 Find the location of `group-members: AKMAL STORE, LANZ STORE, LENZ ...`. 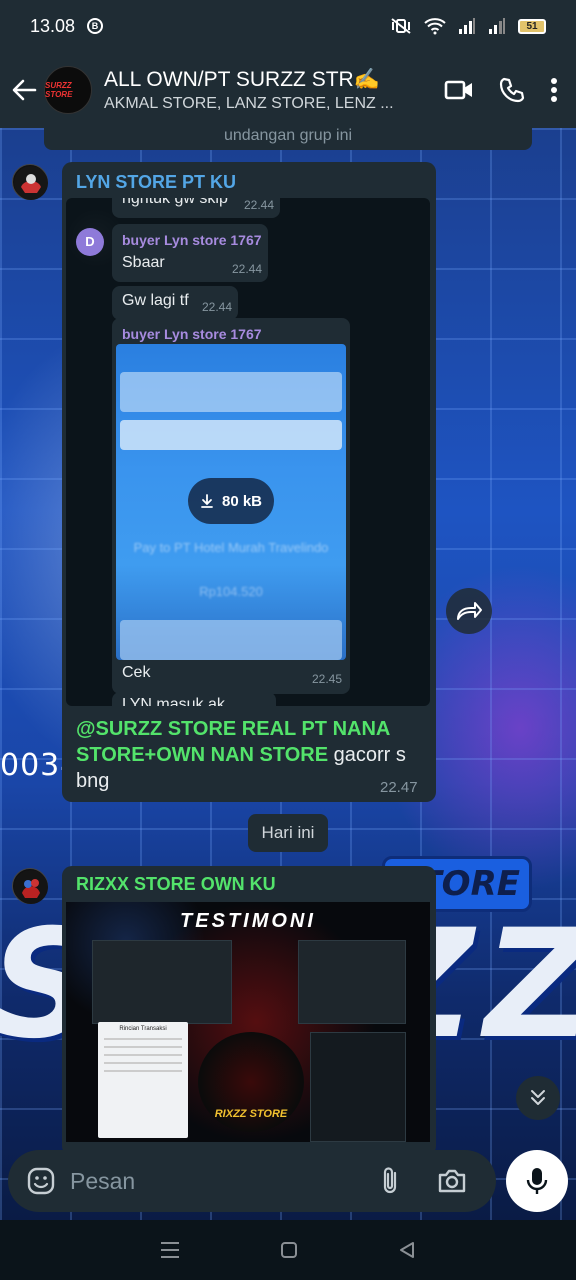

group-members: AKMAL STORE, LANZ STORE, LENZ ... is located at coordinates (249, 103).